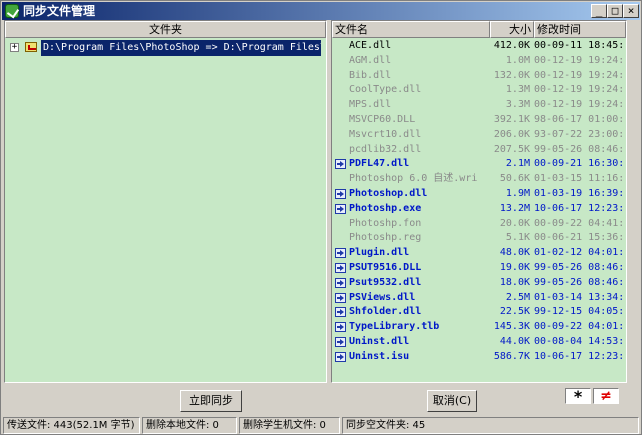 This screenshot has height=435, width=642. Describe the element at coordinates (211, 401) in the screenshot. I see `sync-now-button: 立即同步` at that location.